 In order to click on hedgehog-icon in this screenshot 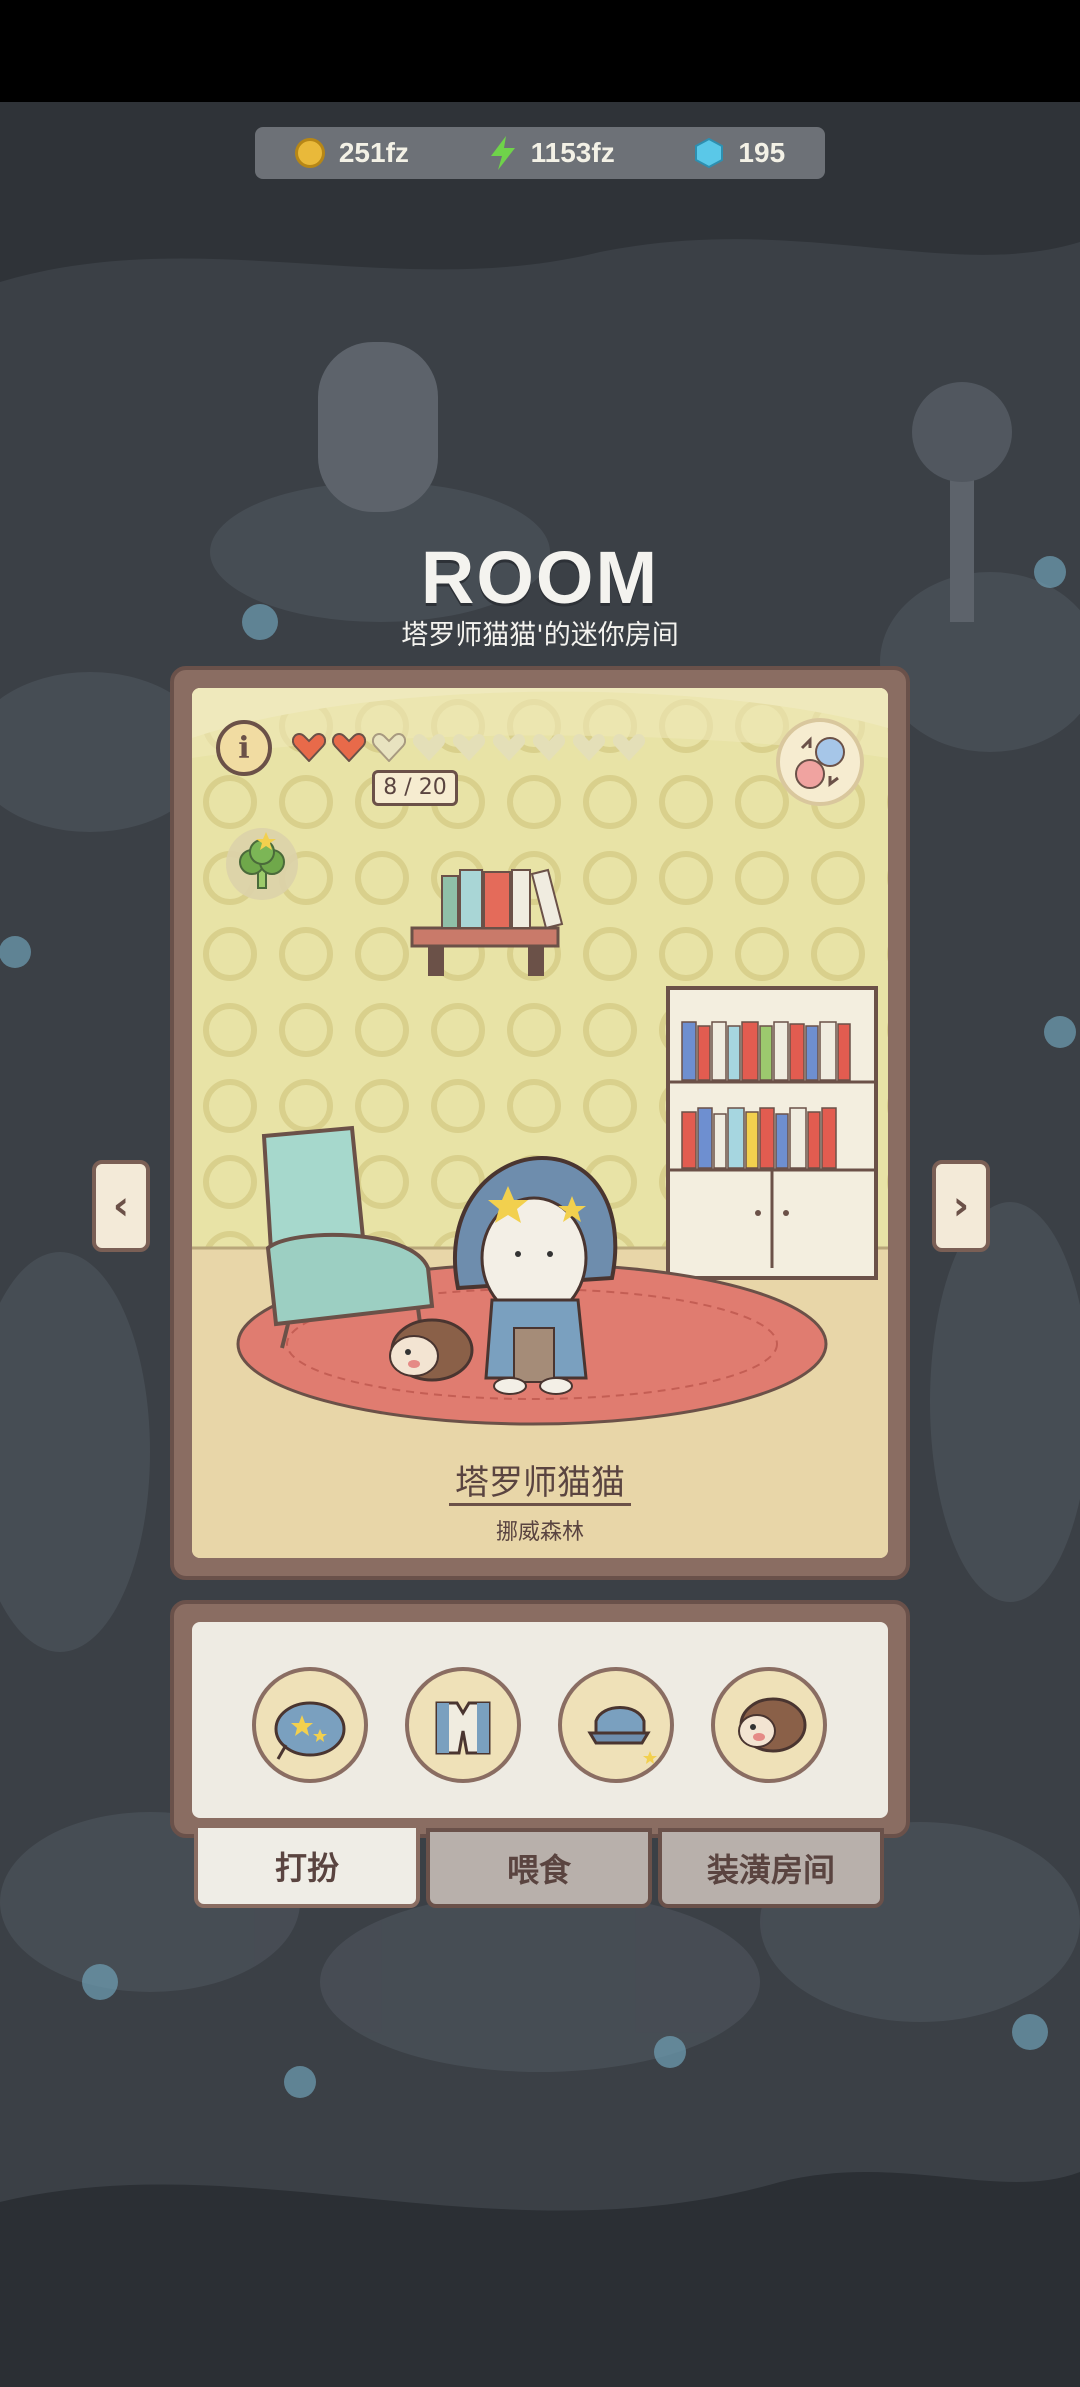, I will do `click(772, 1725)`.